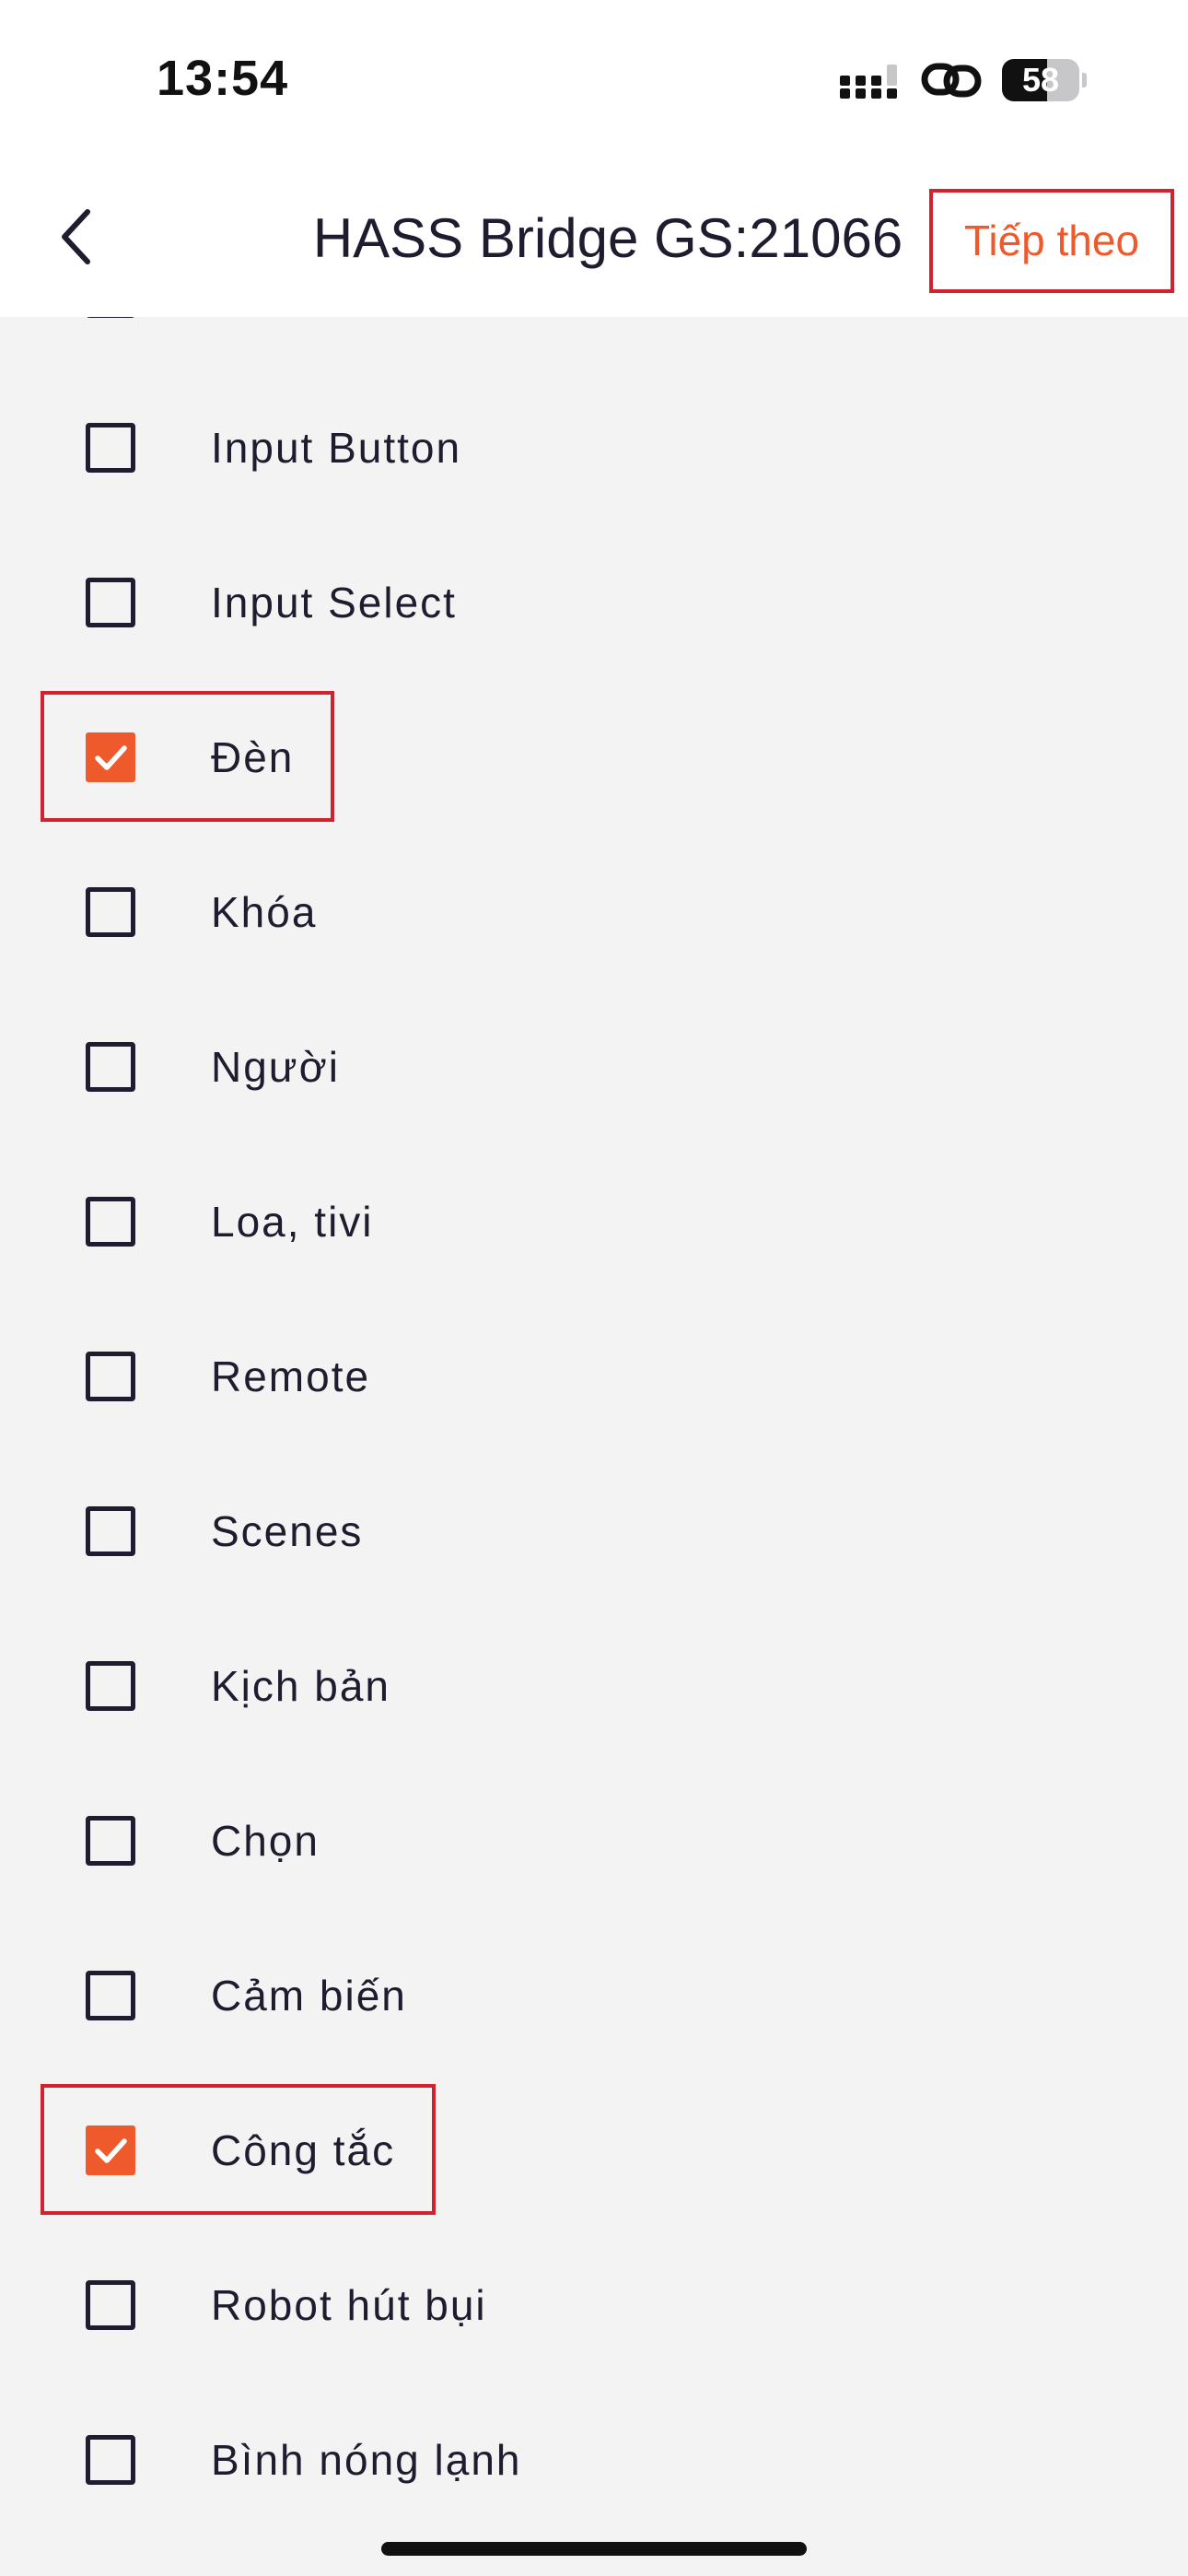  What do you see at coordinates (594, 2150) in the screenshot?
I see `list-item: Công tắc` at bounding box center [594, 2150].